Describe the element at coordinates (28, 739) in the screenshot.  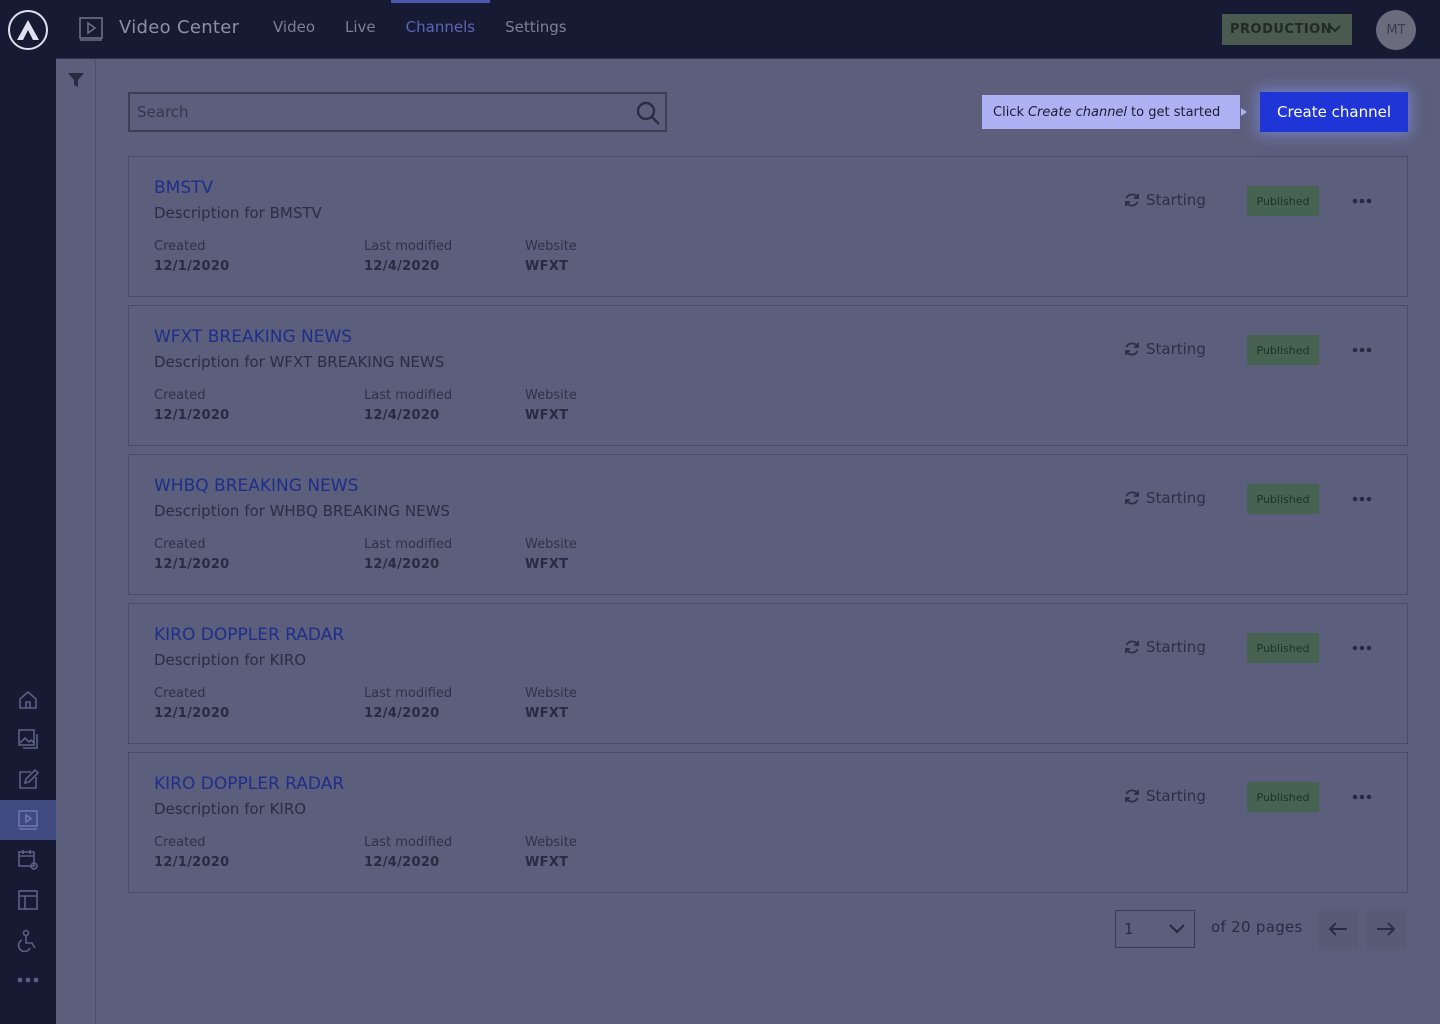
I see `photos-icon` at that location.